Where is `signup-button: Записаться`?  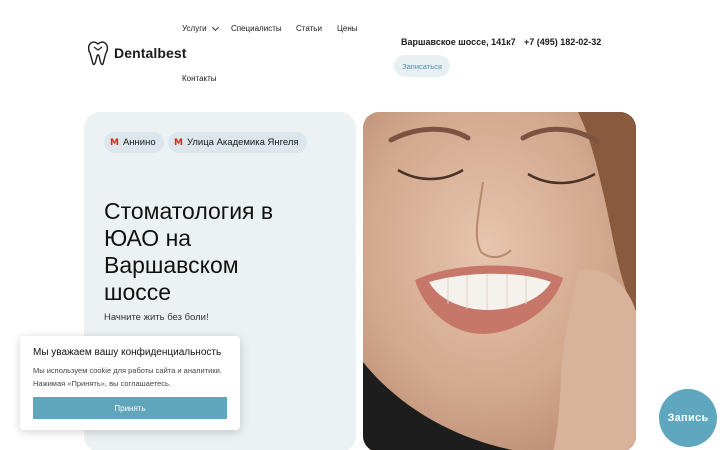 signup-button: Записаться is located at coordinates (422, 66).